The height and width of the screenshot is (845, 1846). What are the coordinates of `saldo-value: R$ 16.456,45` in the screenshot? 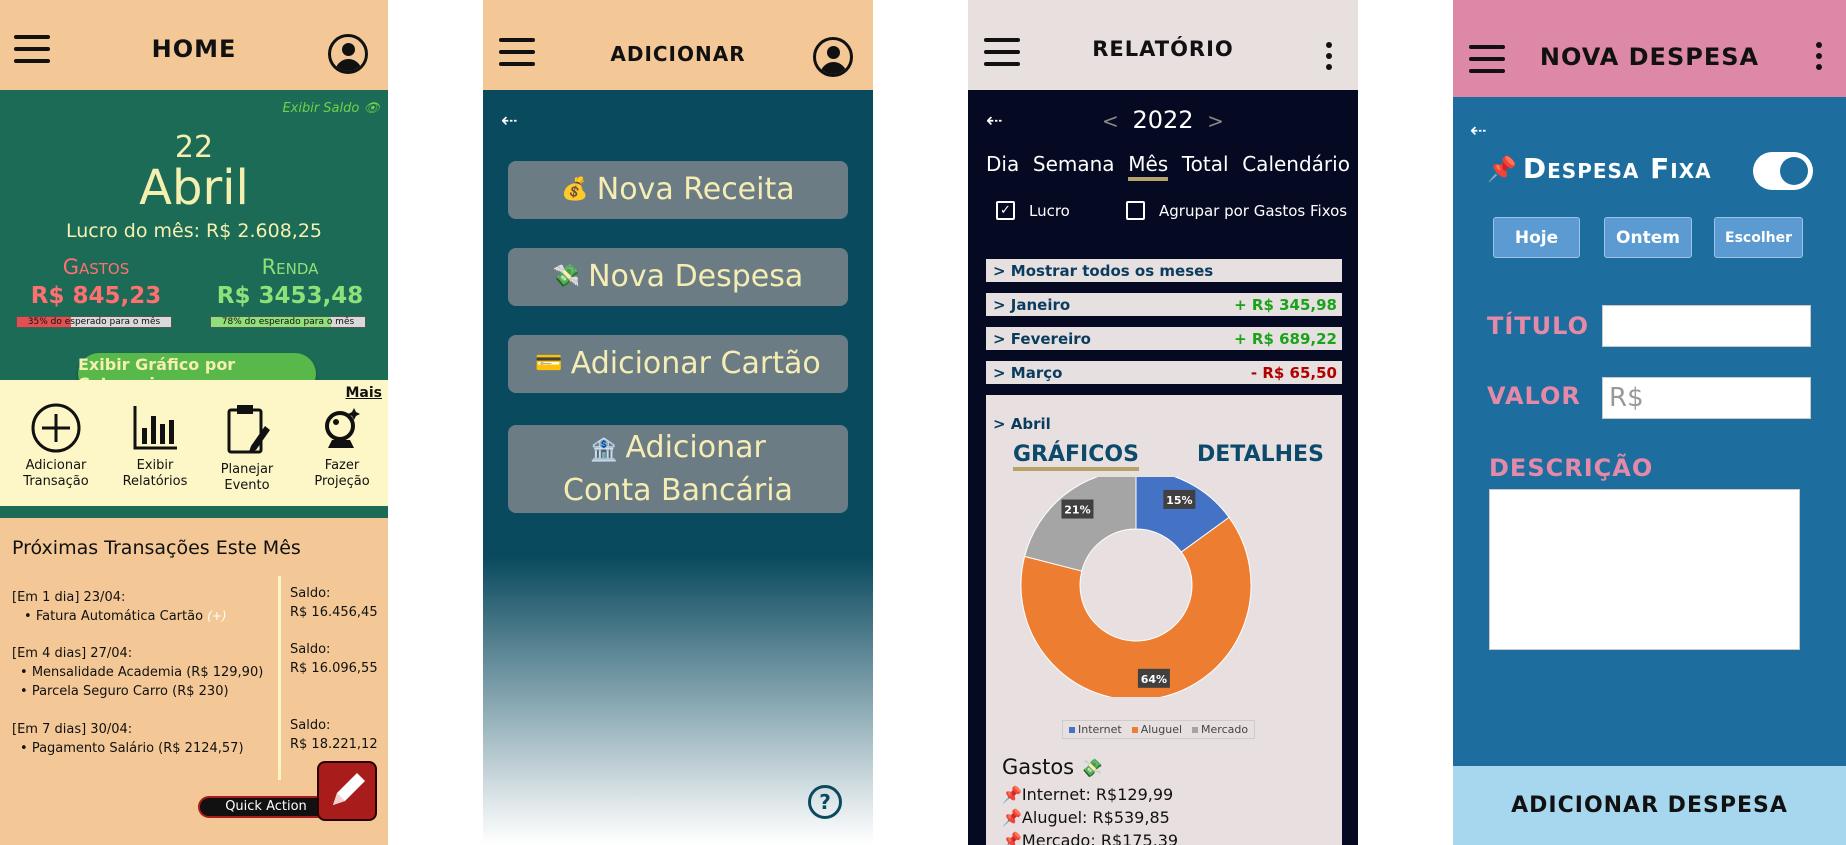 It's located at (334, 612).